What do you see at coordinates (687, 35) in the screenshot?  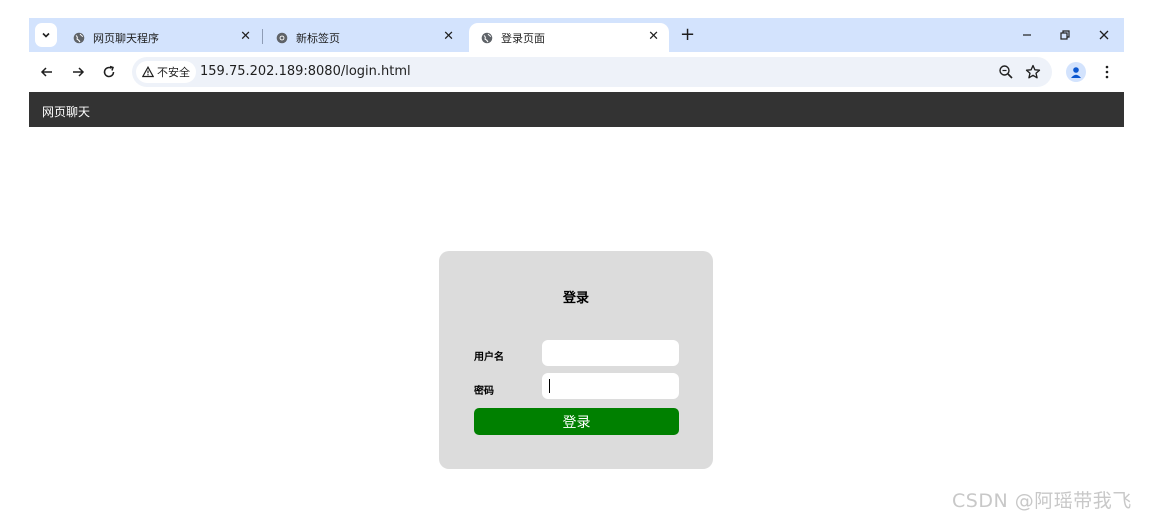 I see `new-tab-button: +` at bounding box center [687, 35].